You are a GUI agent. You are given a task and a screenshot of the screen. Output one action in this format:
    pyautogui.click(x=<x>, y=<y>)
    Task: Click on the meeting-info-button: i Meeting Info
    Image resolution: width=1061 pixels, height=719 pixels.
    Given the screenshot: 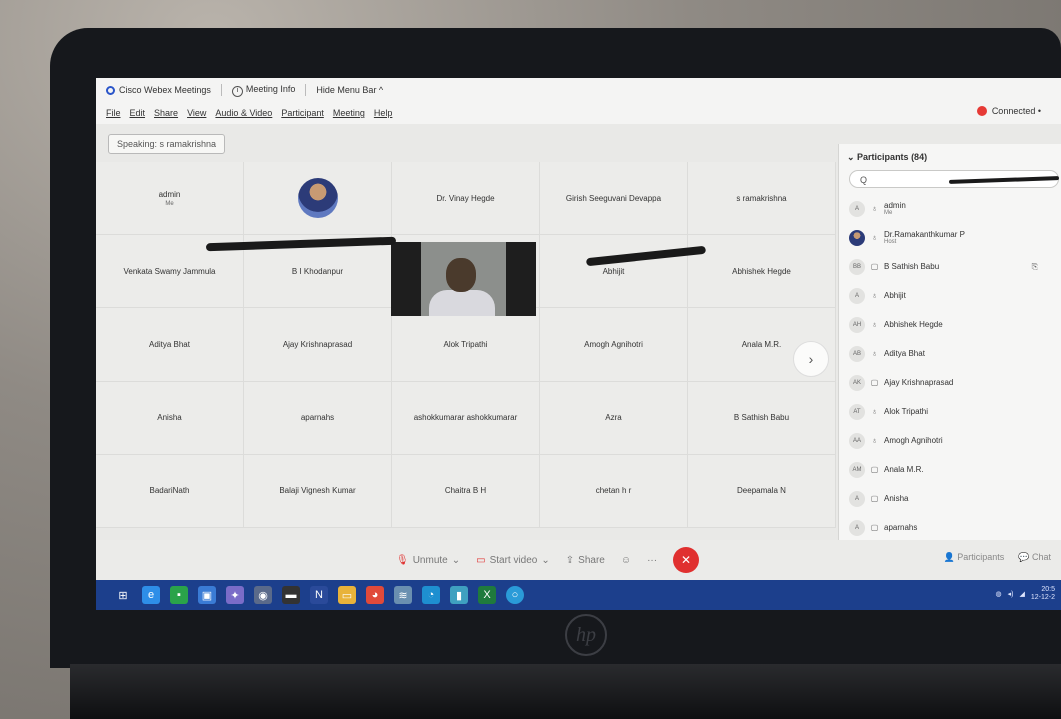 What is the action you would take?
    pyautogui.click(x=263, y=90)
    